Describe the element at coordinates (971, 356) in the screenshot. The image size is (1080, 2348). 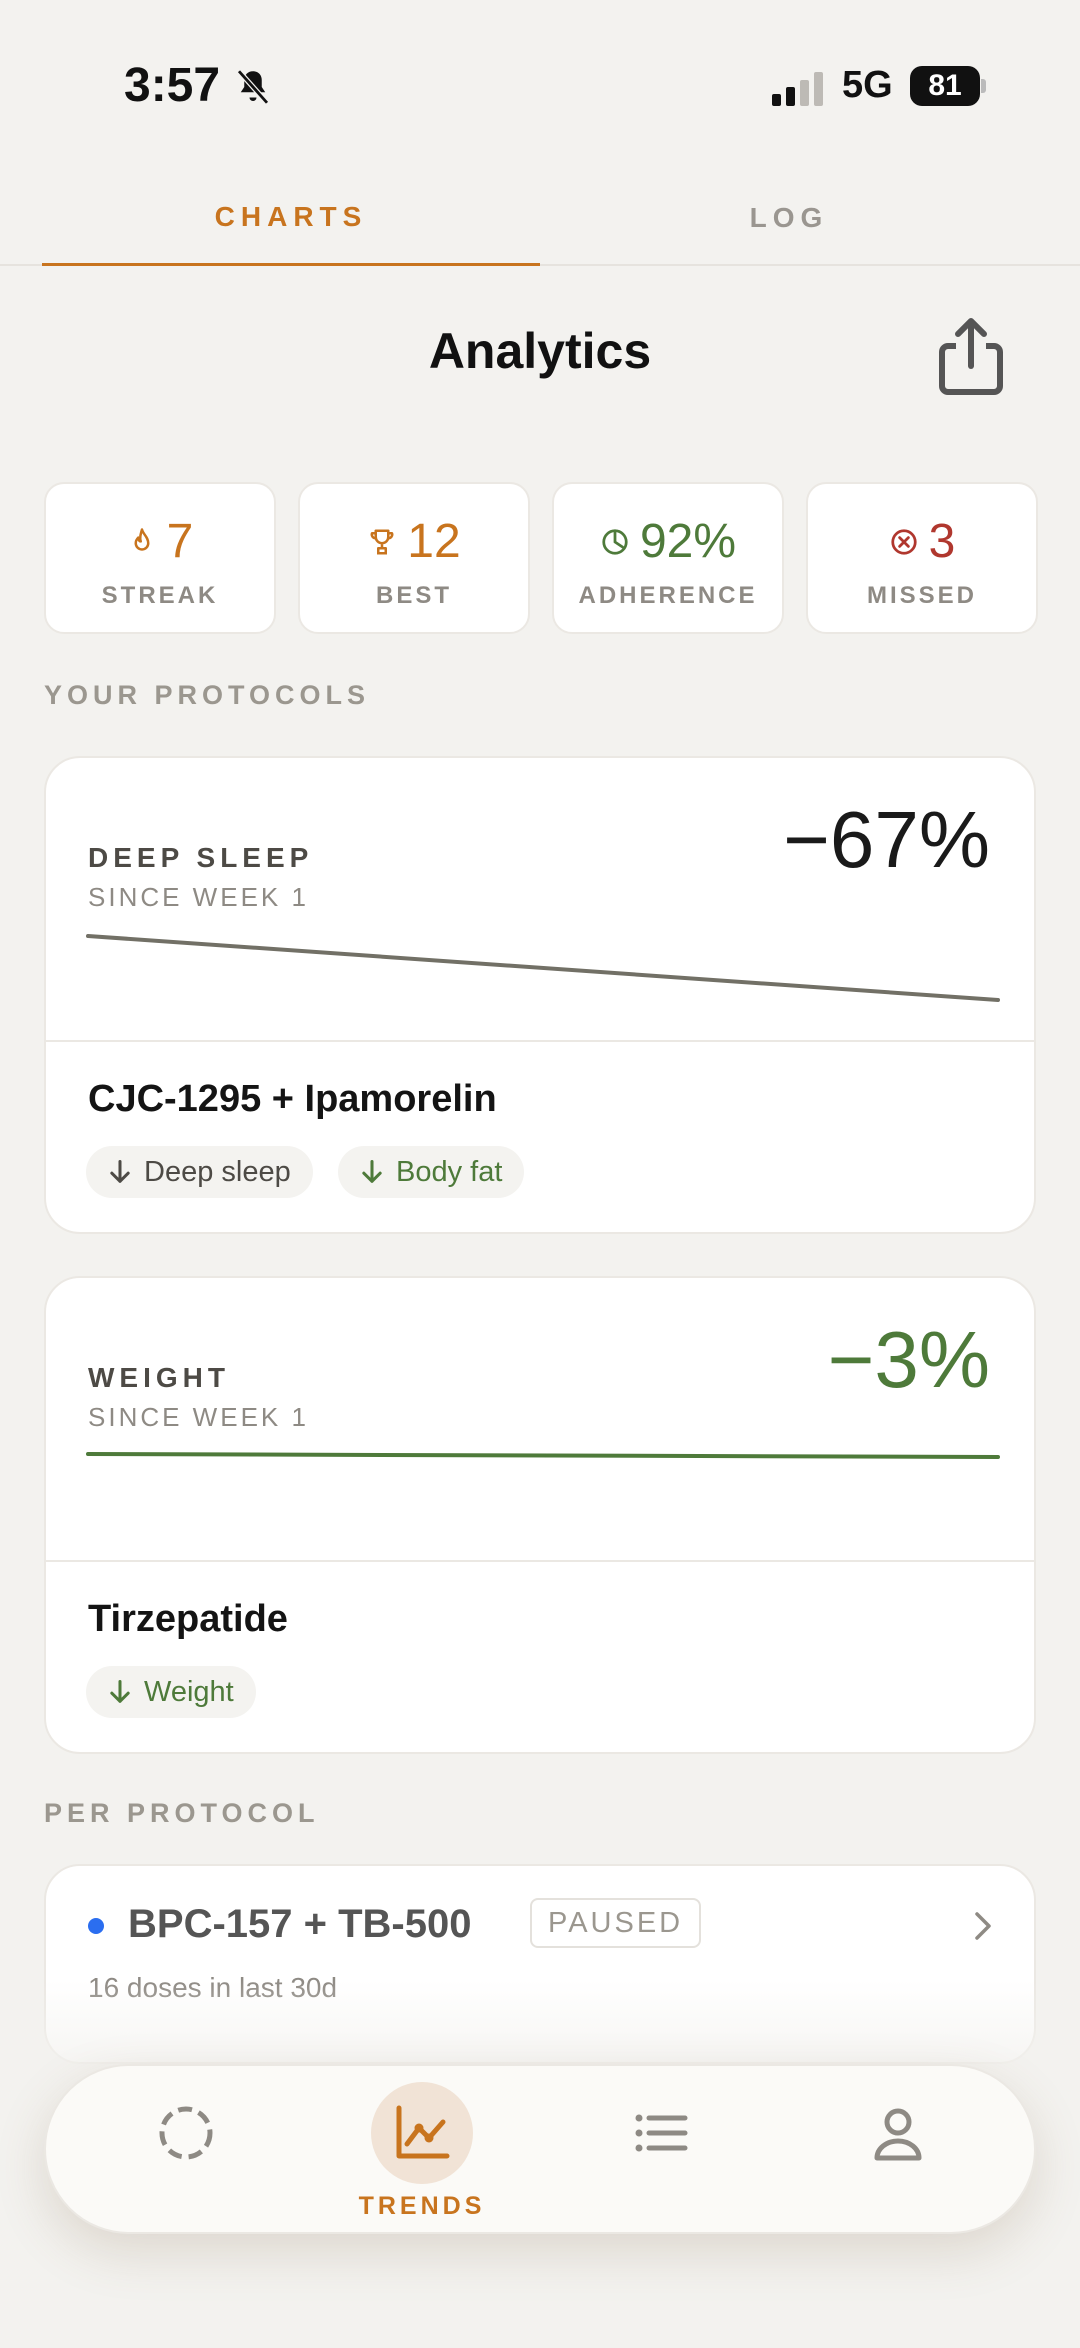
I see `share-icon` at that location.